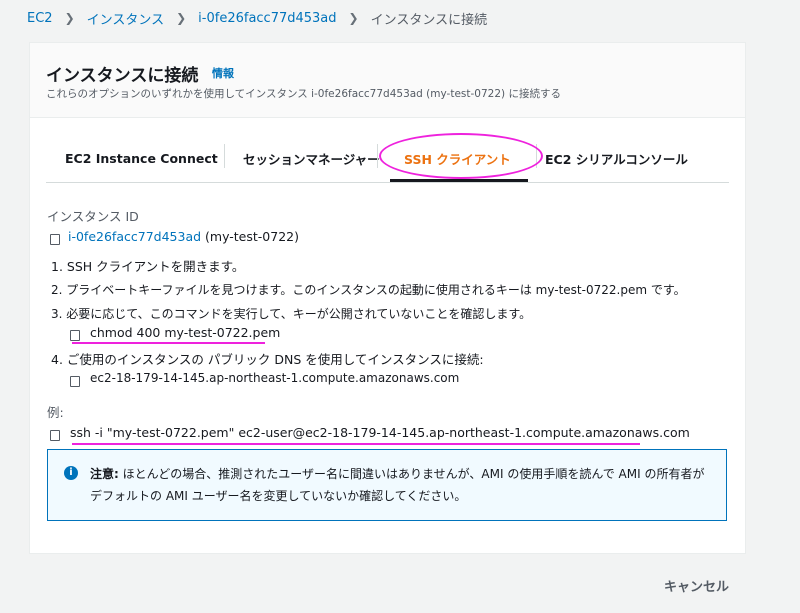 Image resolution: width=800 pixels, height=613 pixels. I want to click on example-label: 例:, so click(55, 412).